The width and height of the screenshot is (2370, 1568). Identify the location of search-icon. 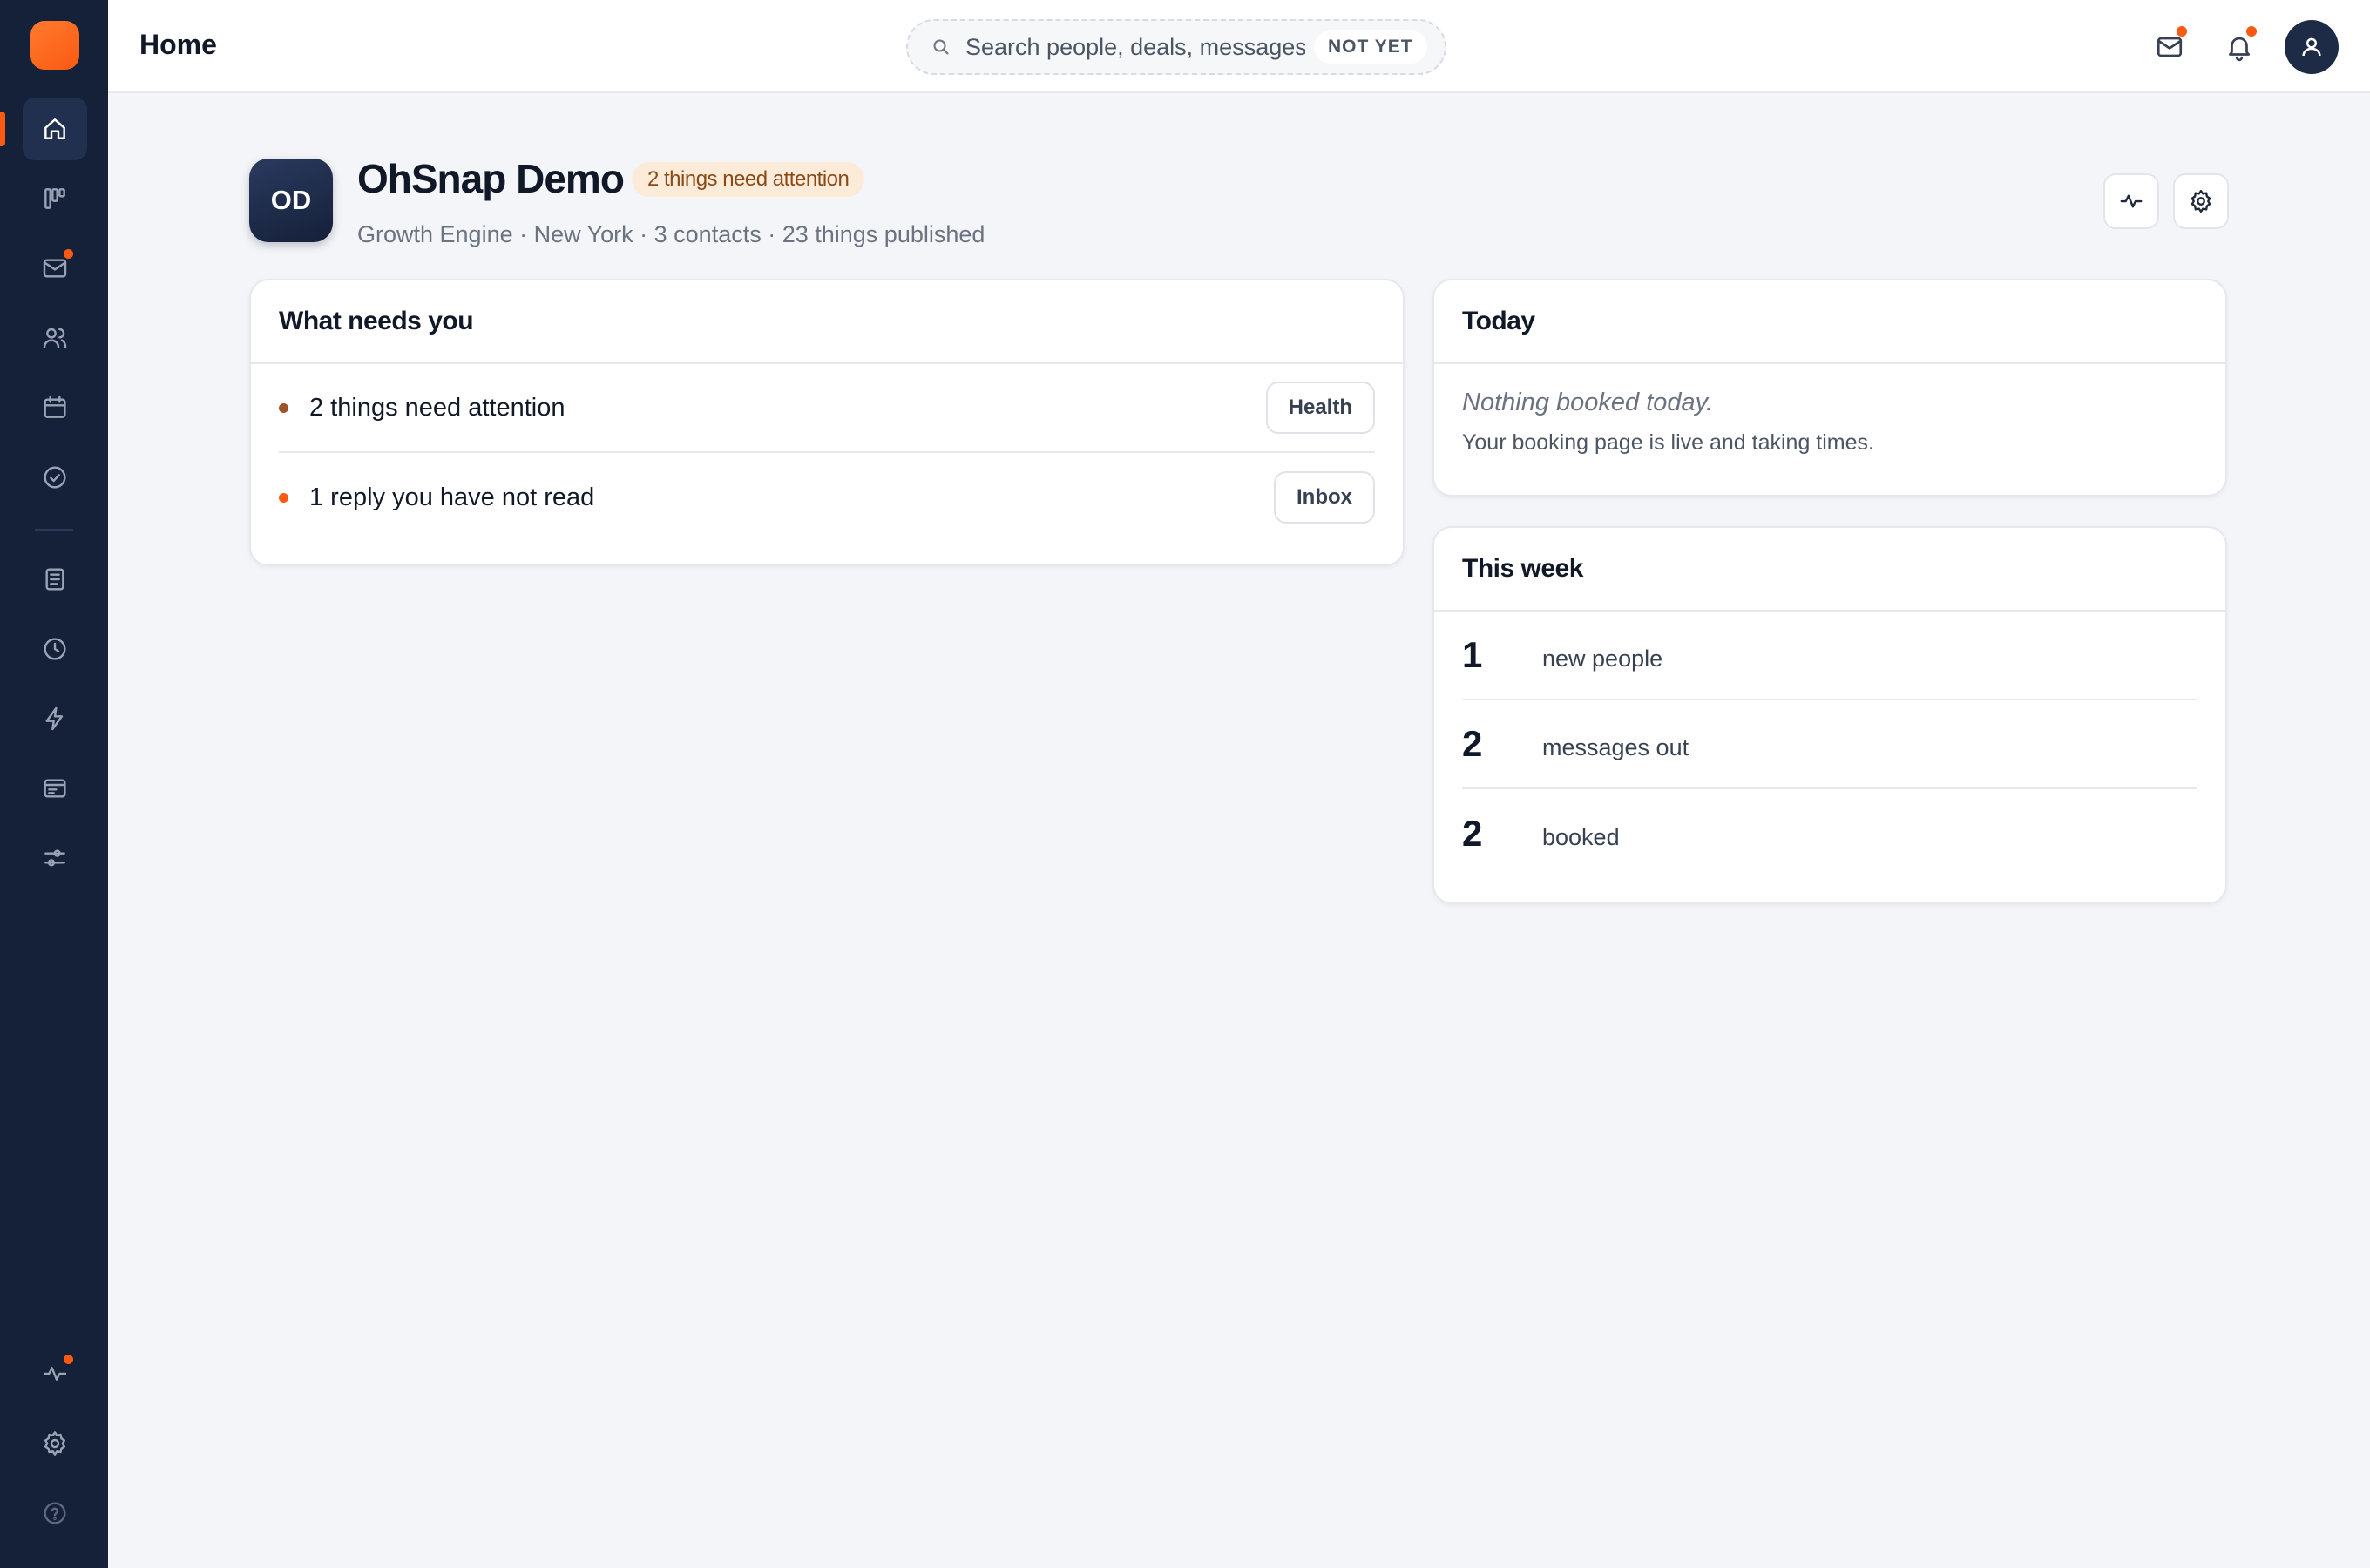
(941, 47).